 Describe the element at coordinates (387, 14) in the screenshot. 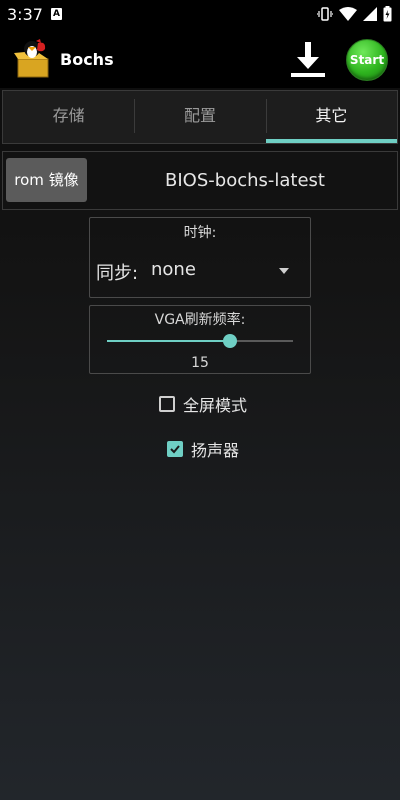

I see `battery-icon` at that location.